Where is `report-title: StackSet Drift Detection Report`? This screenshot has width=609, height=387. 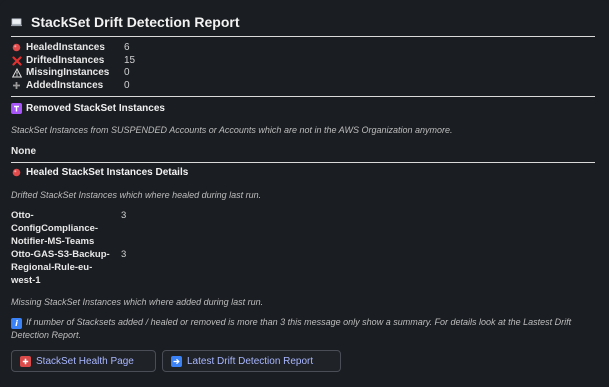
report-title: StackSet Drift Detection Report is located at coordinates (125, 22).